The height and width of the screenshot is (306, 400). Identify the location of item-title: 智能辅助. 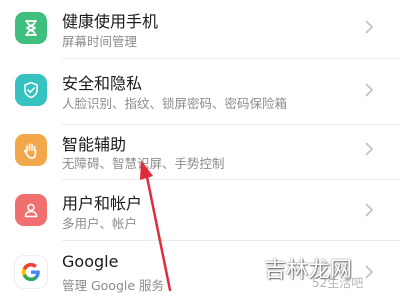
(94, 144).